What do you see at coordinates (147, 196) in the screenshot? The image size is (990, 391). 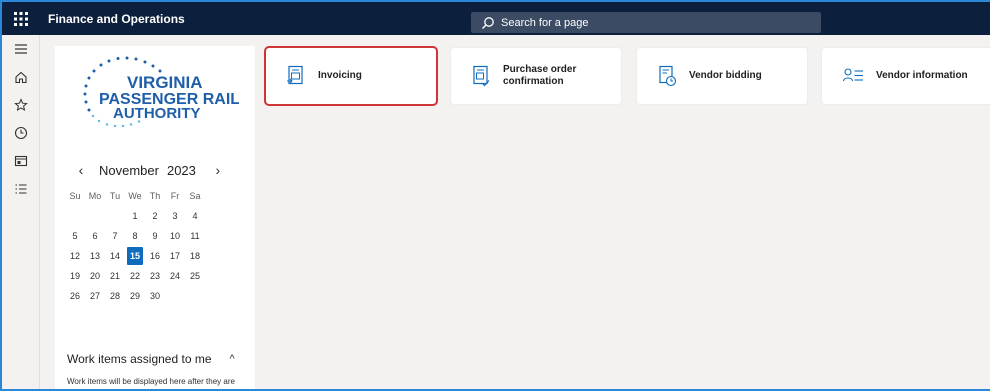 I see `calendar-weekdays: Su Mo Tu We Th Fr Sa` at bounding box center [147, 196].